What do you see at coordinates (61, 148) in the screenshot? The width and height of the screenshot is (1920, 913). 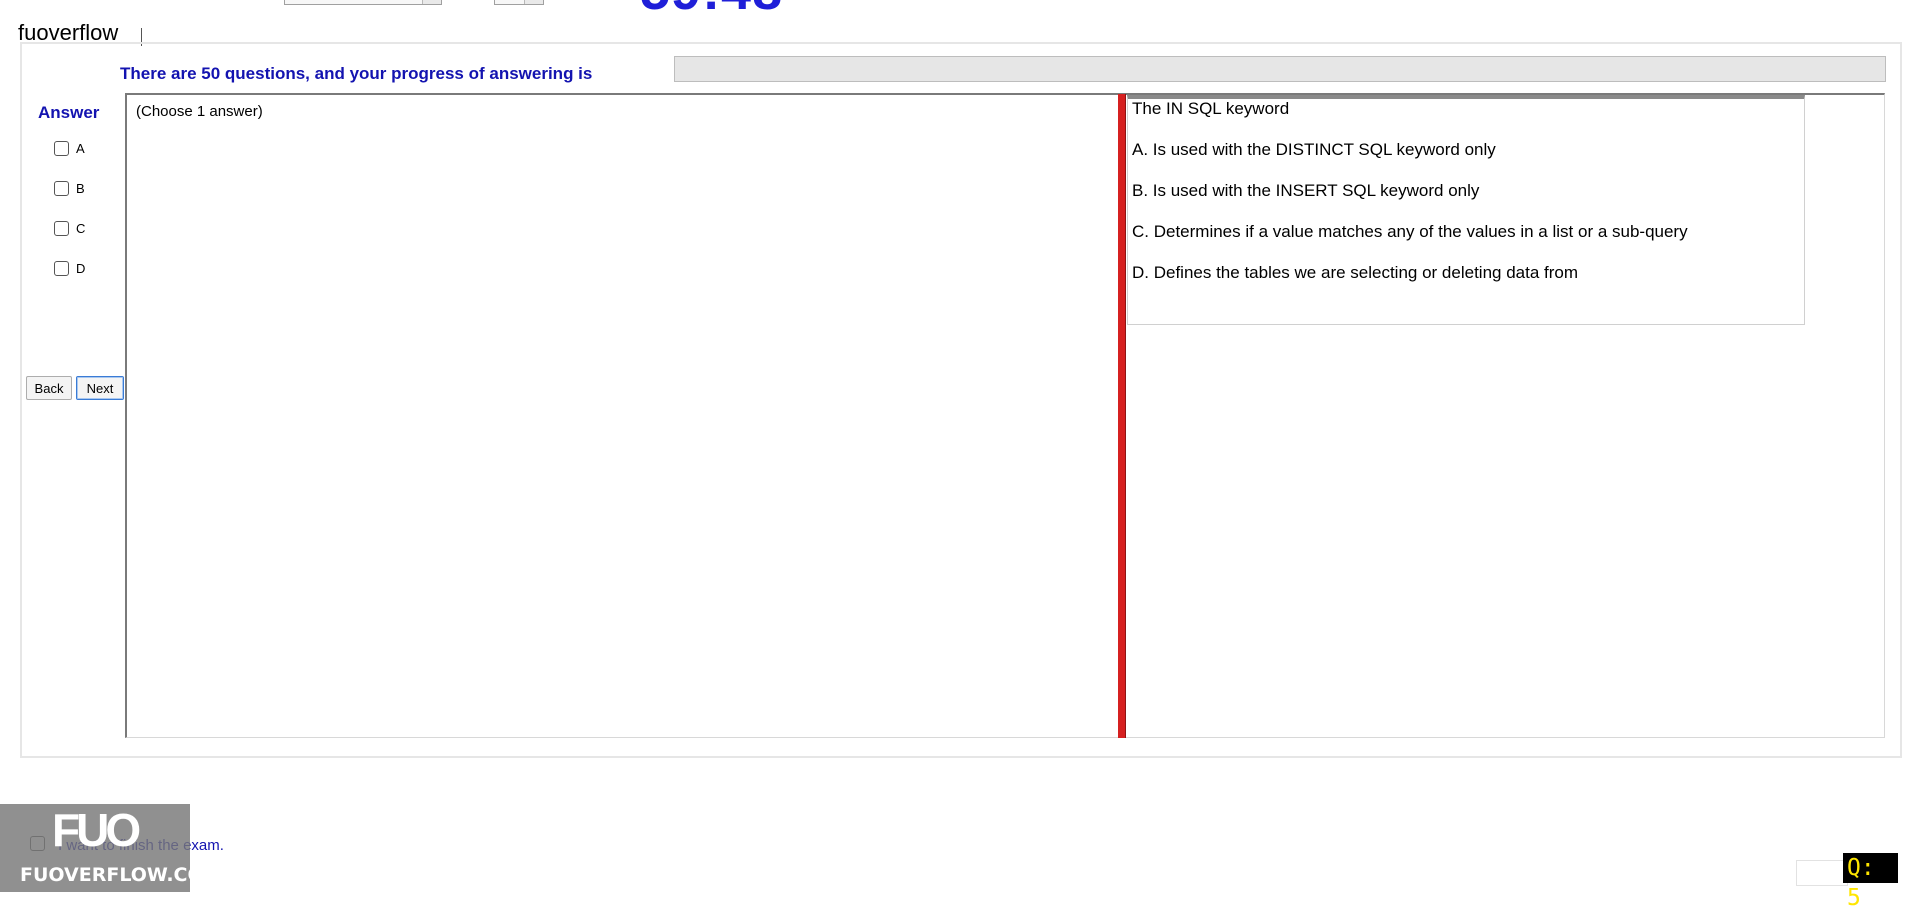 I see `checkbox-a` at bounding box center [61, 148].